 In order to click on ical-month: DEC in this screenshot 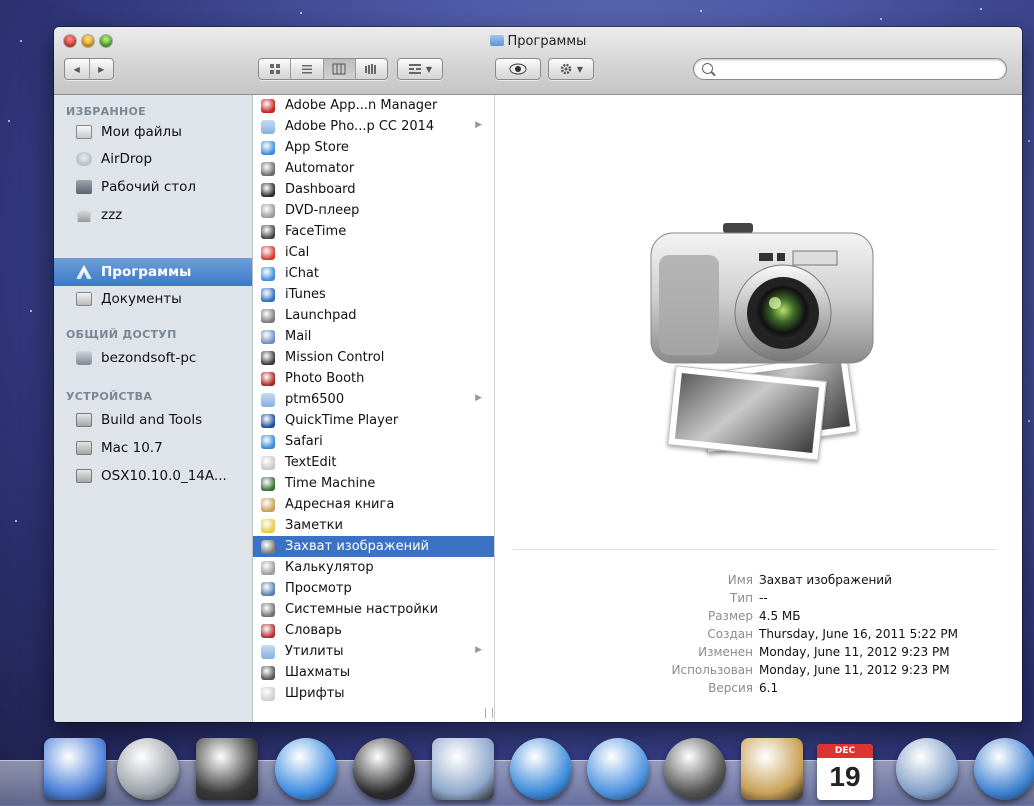, I will do `click(845, 751)`.